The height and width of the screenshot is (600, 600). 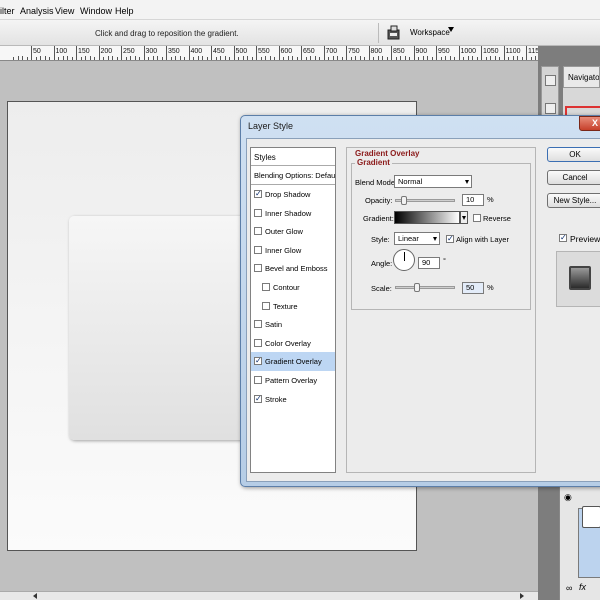 I want to click on workspace-icon, so click(x=394, y=33).